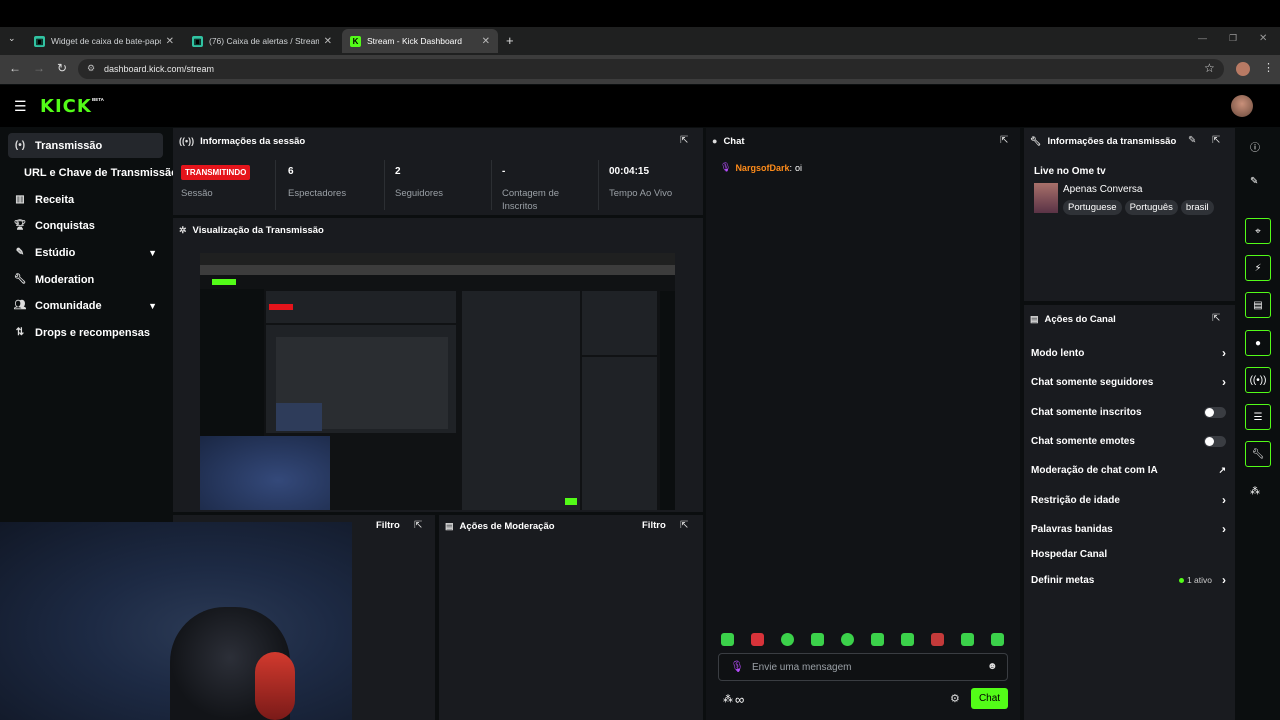  Describe the element at coordinates (863, 667) in the screenshot. I see `chat-message-input: 🎙︎ Envie uma mensagem ☻` at that location.